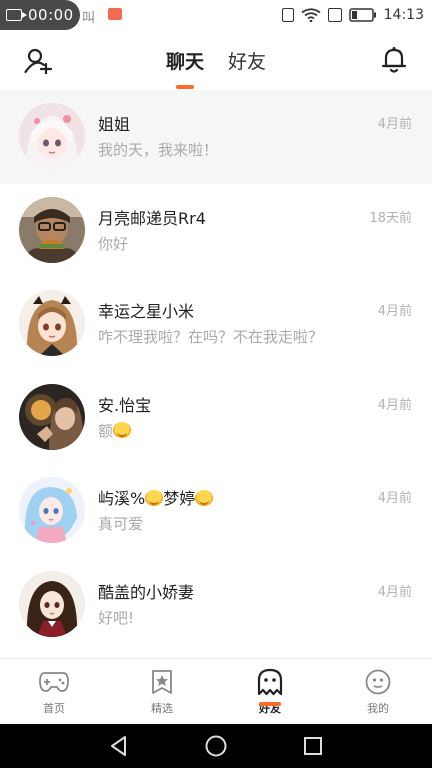 The image size is (432, 768). I want to click on nav-item-featured: 精选, so click(162, 691).